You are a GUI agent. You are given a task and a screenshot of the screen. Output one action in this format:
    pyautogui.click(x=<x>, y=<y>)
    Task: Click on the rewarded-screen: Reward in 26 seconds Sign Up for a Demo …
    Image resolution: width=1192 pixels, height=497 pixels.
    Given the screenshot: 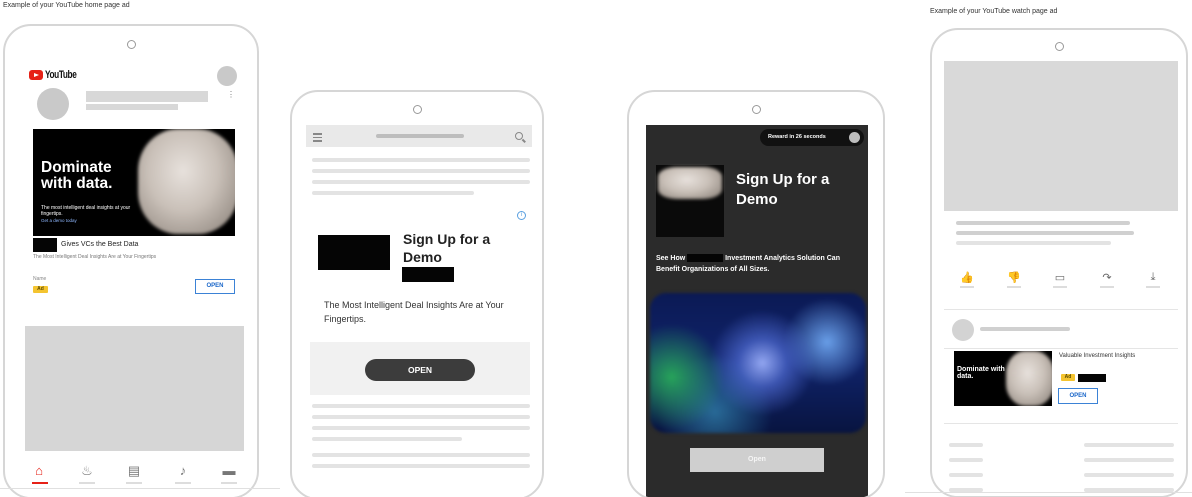 What is the action you would take?
    pyautogui.click(x=757, y=311)
    